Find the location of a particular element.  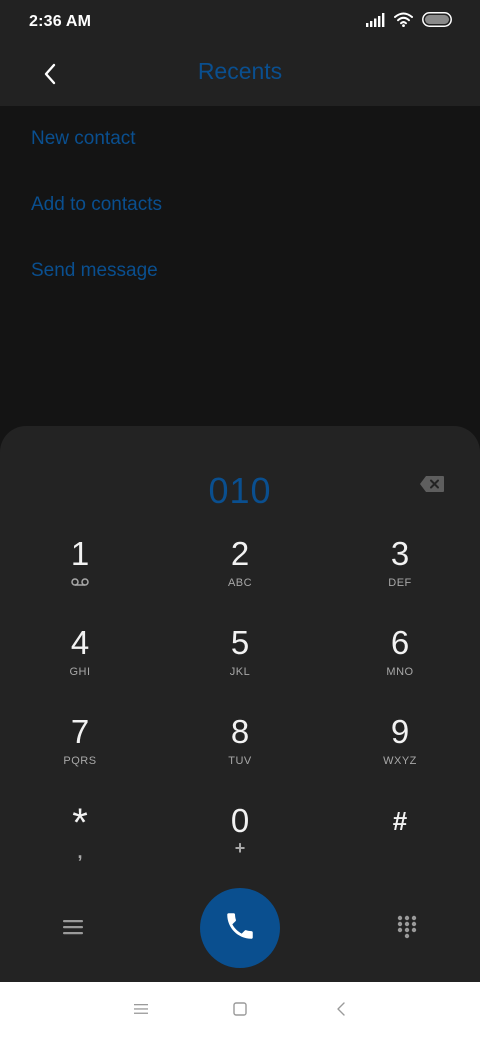

backspace-button is located at coordinates (432, 486).